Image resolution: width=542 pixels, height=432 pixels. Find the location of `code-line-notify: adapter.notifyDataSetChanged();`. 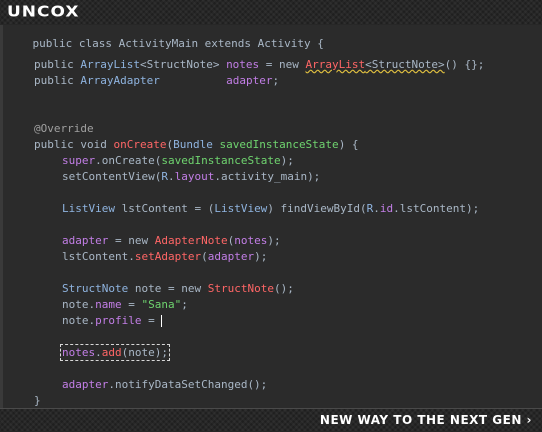

code-line-notify: adapter.notifyDataSetChanged(); is located at coordinates (164, 385).